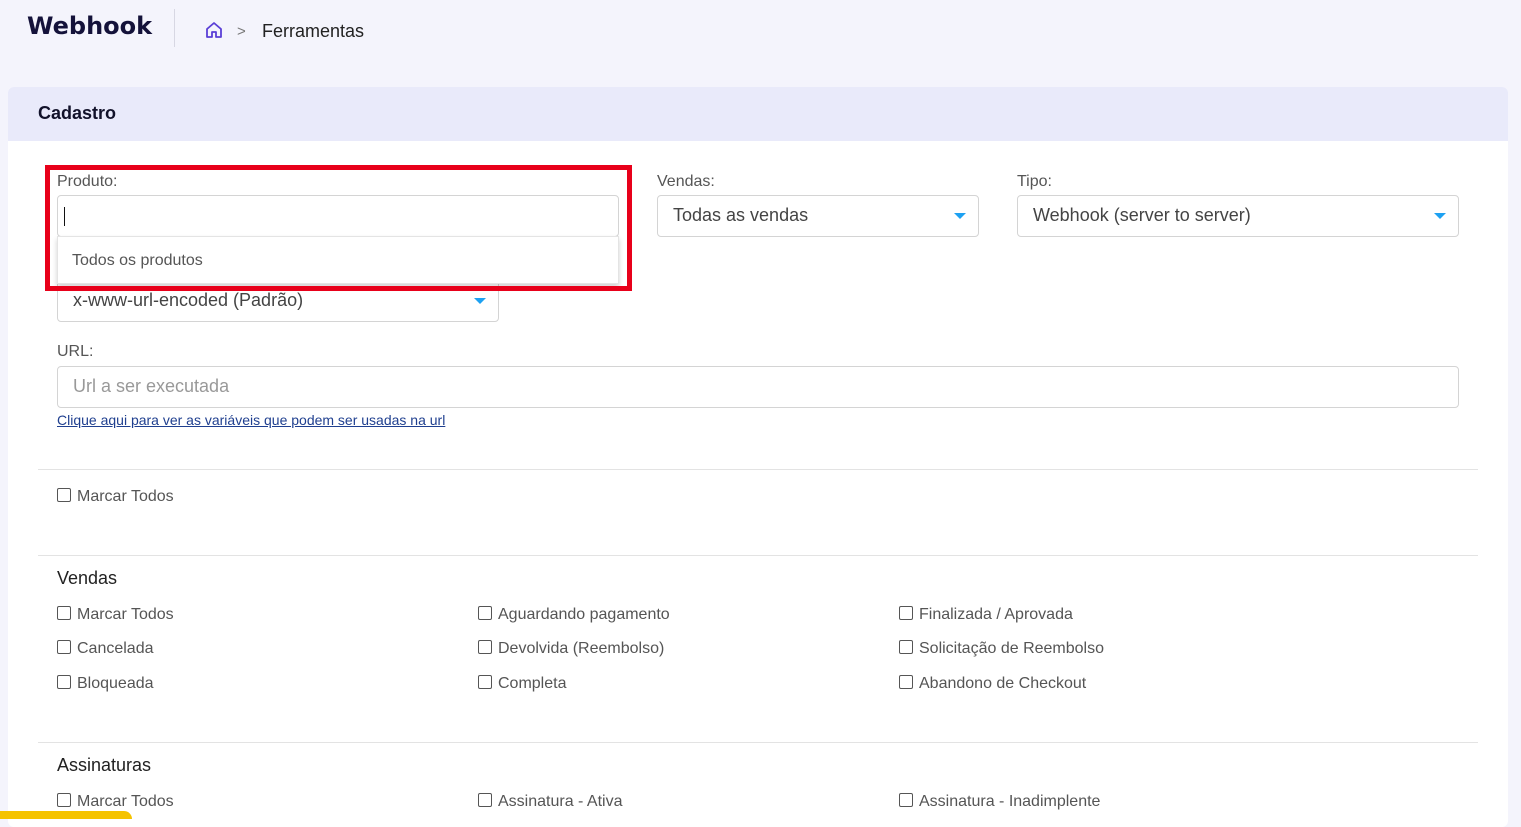 The height and width of the screenshot is (827, 1521). I want to click on card-title: Cadastro, so click(758, 114).